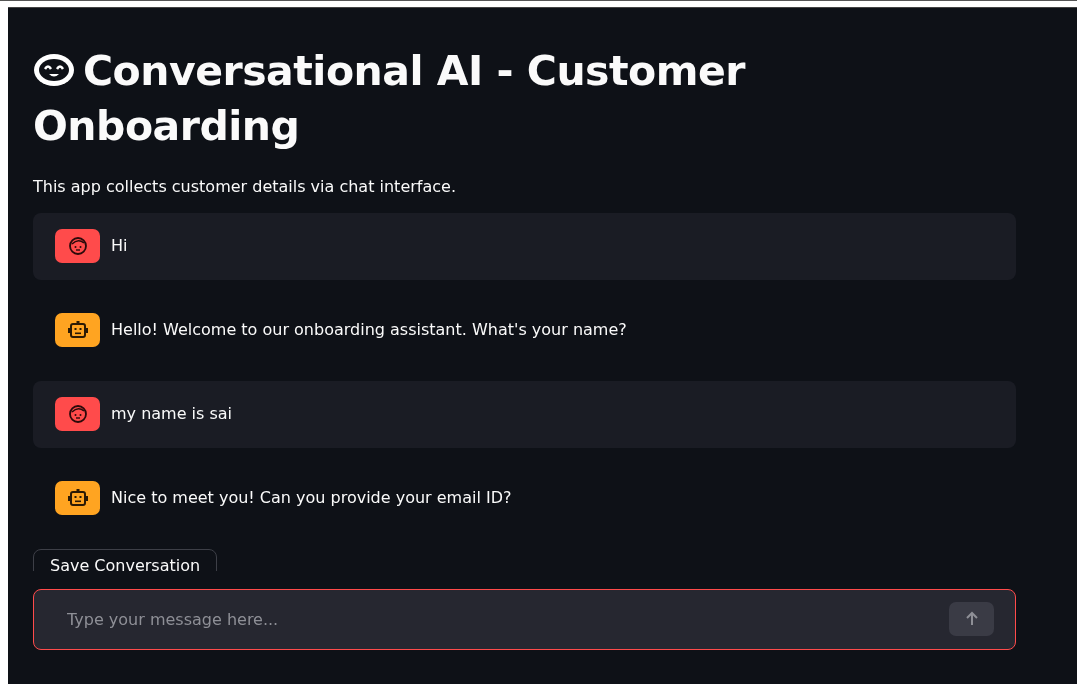  I want to click on caption: This app collects customer details via chat interface., so click(245, 186).